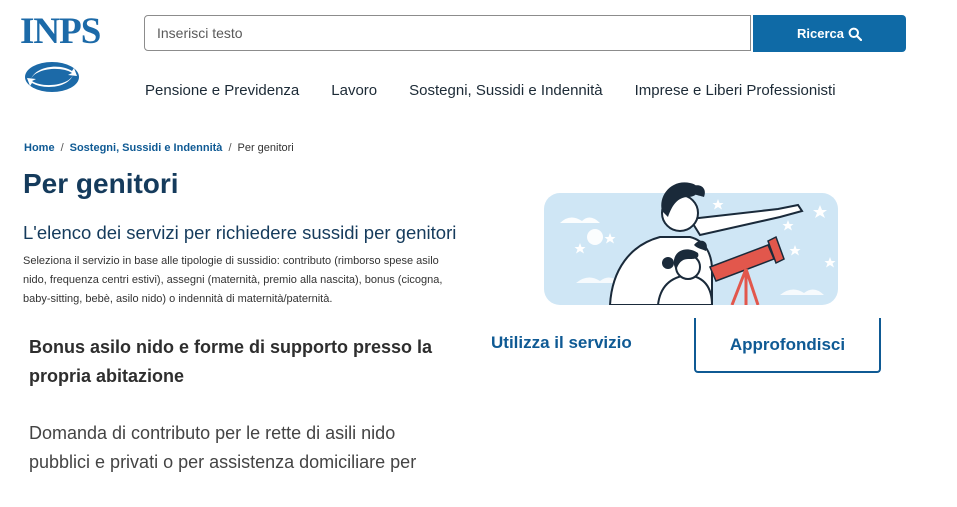 This screenshot has height=507, width=957. I want to click on hero-illustration, so click(691, 243).